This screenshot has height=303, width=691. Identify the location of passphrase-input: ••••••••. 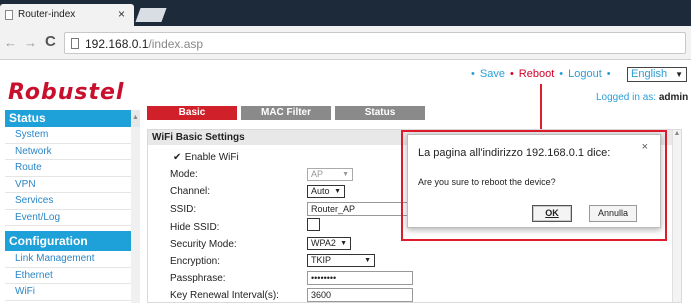
(360, 278).